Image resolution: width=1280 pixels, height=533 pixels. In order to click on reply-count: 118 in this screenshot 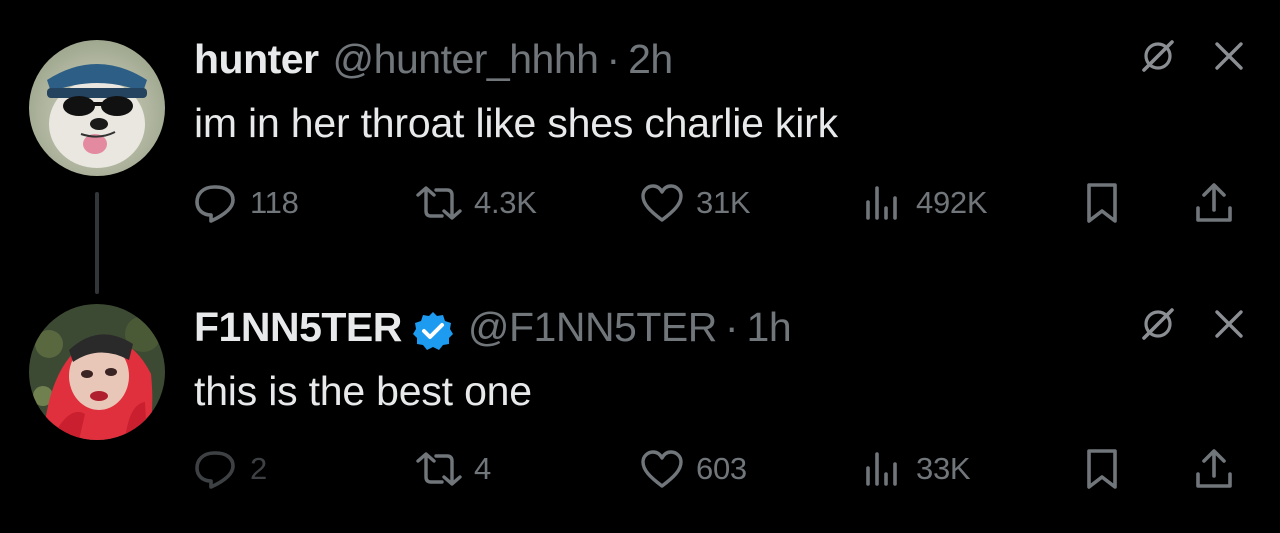, I will do `click(274, 202)`.